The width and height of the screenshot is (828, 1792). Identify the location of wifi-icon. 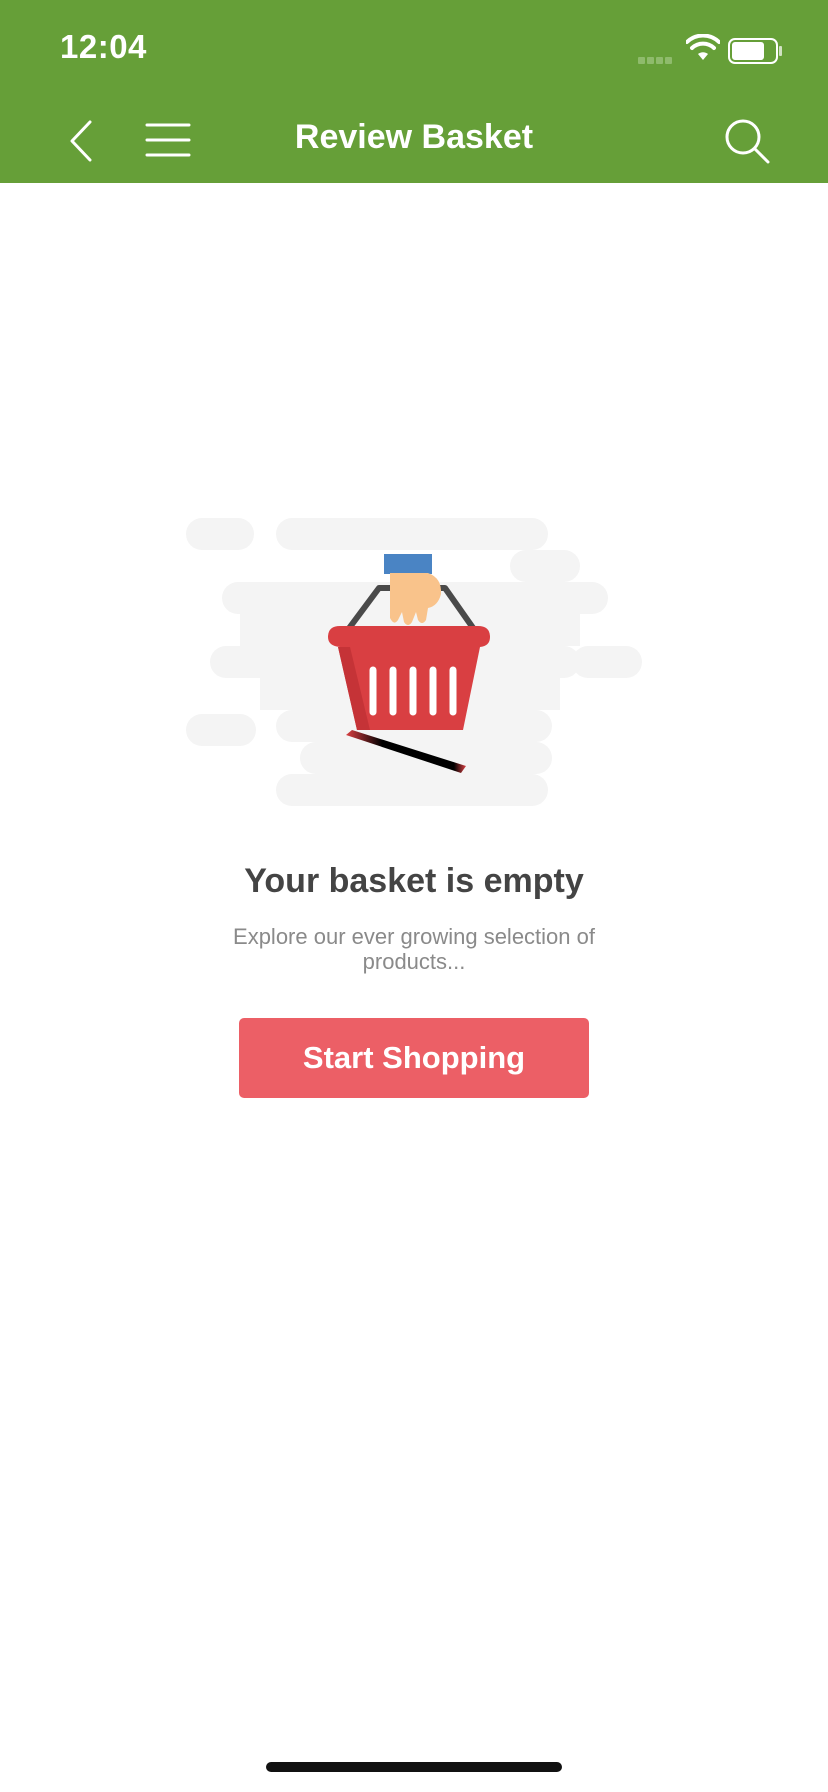
(703, 47).